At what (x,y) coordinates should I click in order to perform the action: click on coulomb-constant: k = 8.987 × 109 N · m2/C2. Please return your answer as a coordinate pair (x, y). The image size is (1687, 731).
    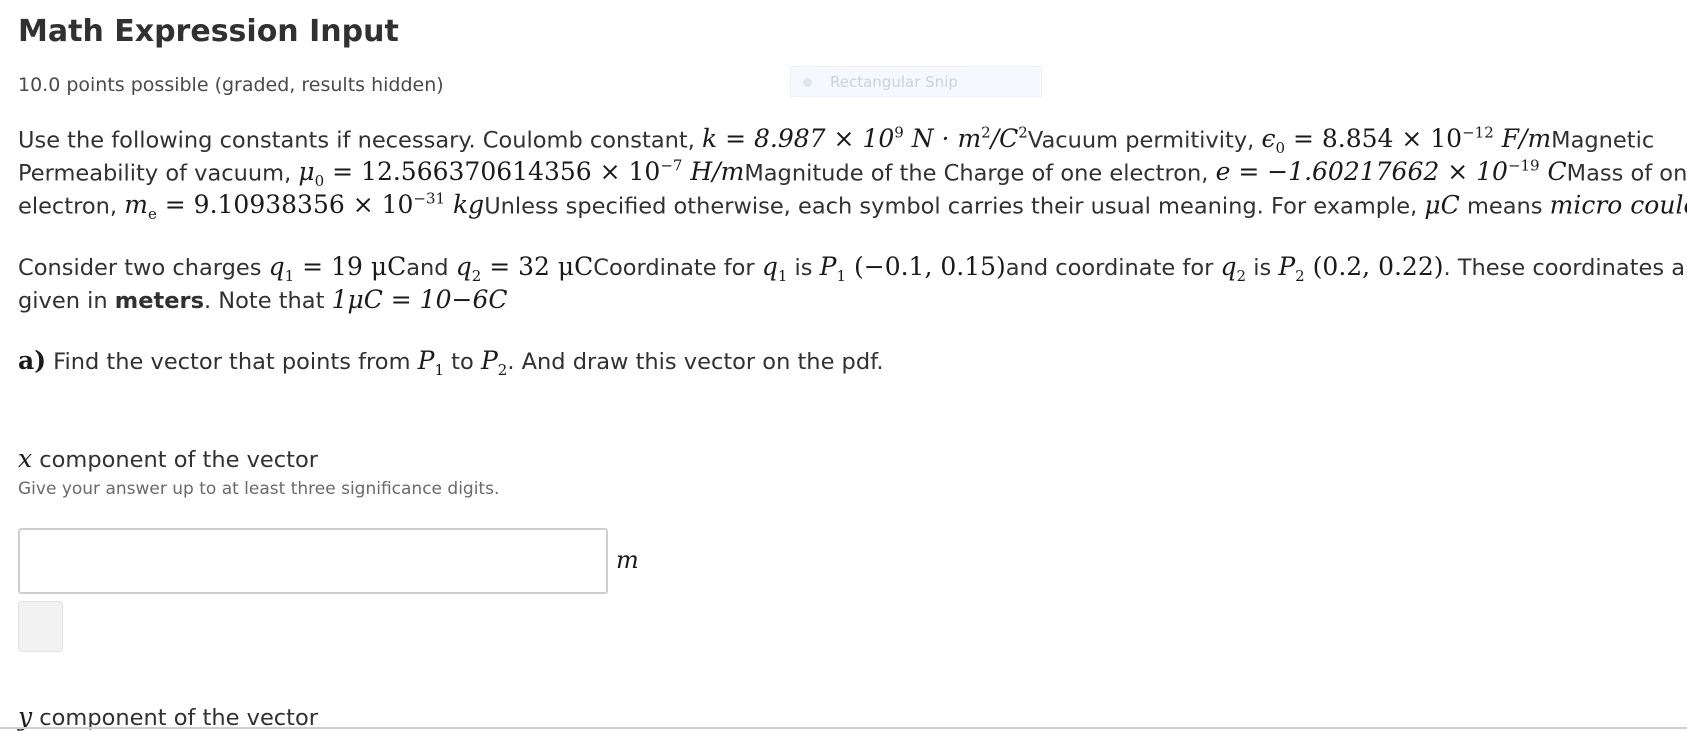
    Looking at the image, I should click on (865, 138).